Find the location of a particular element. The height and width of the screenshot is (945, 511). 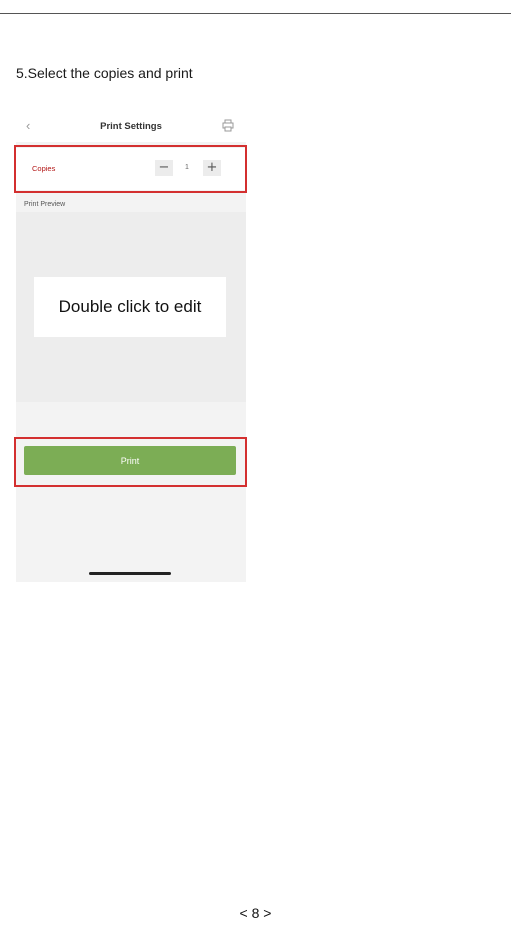

label-preview-text: Double click to edit is located at coordinates (130, 306).